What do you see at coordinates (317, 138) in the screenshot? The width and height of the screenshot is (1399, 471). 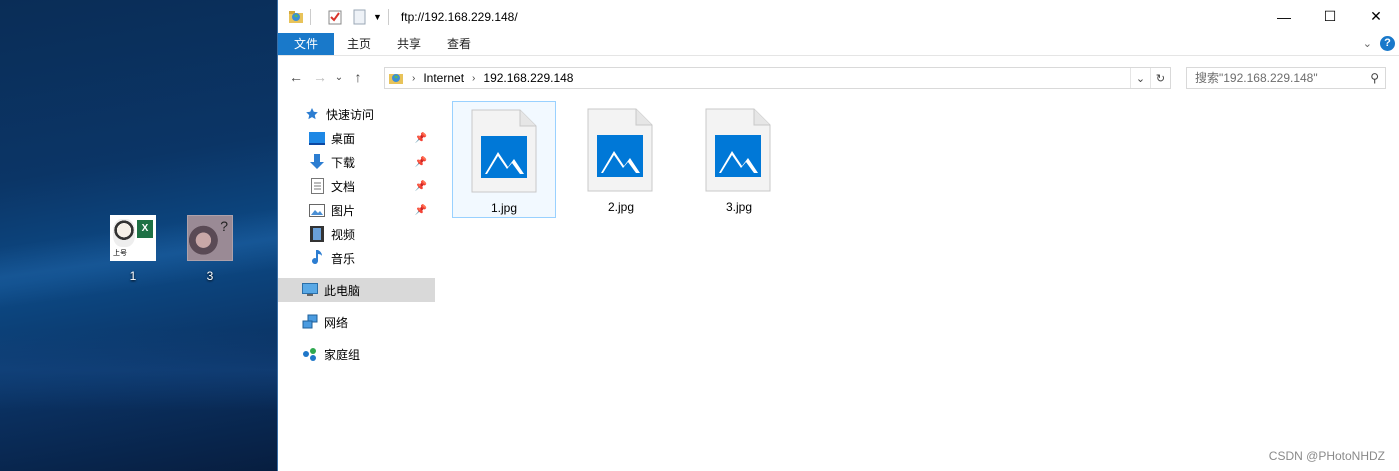 I see `desktop-icon` at bounding box center [317, 138].